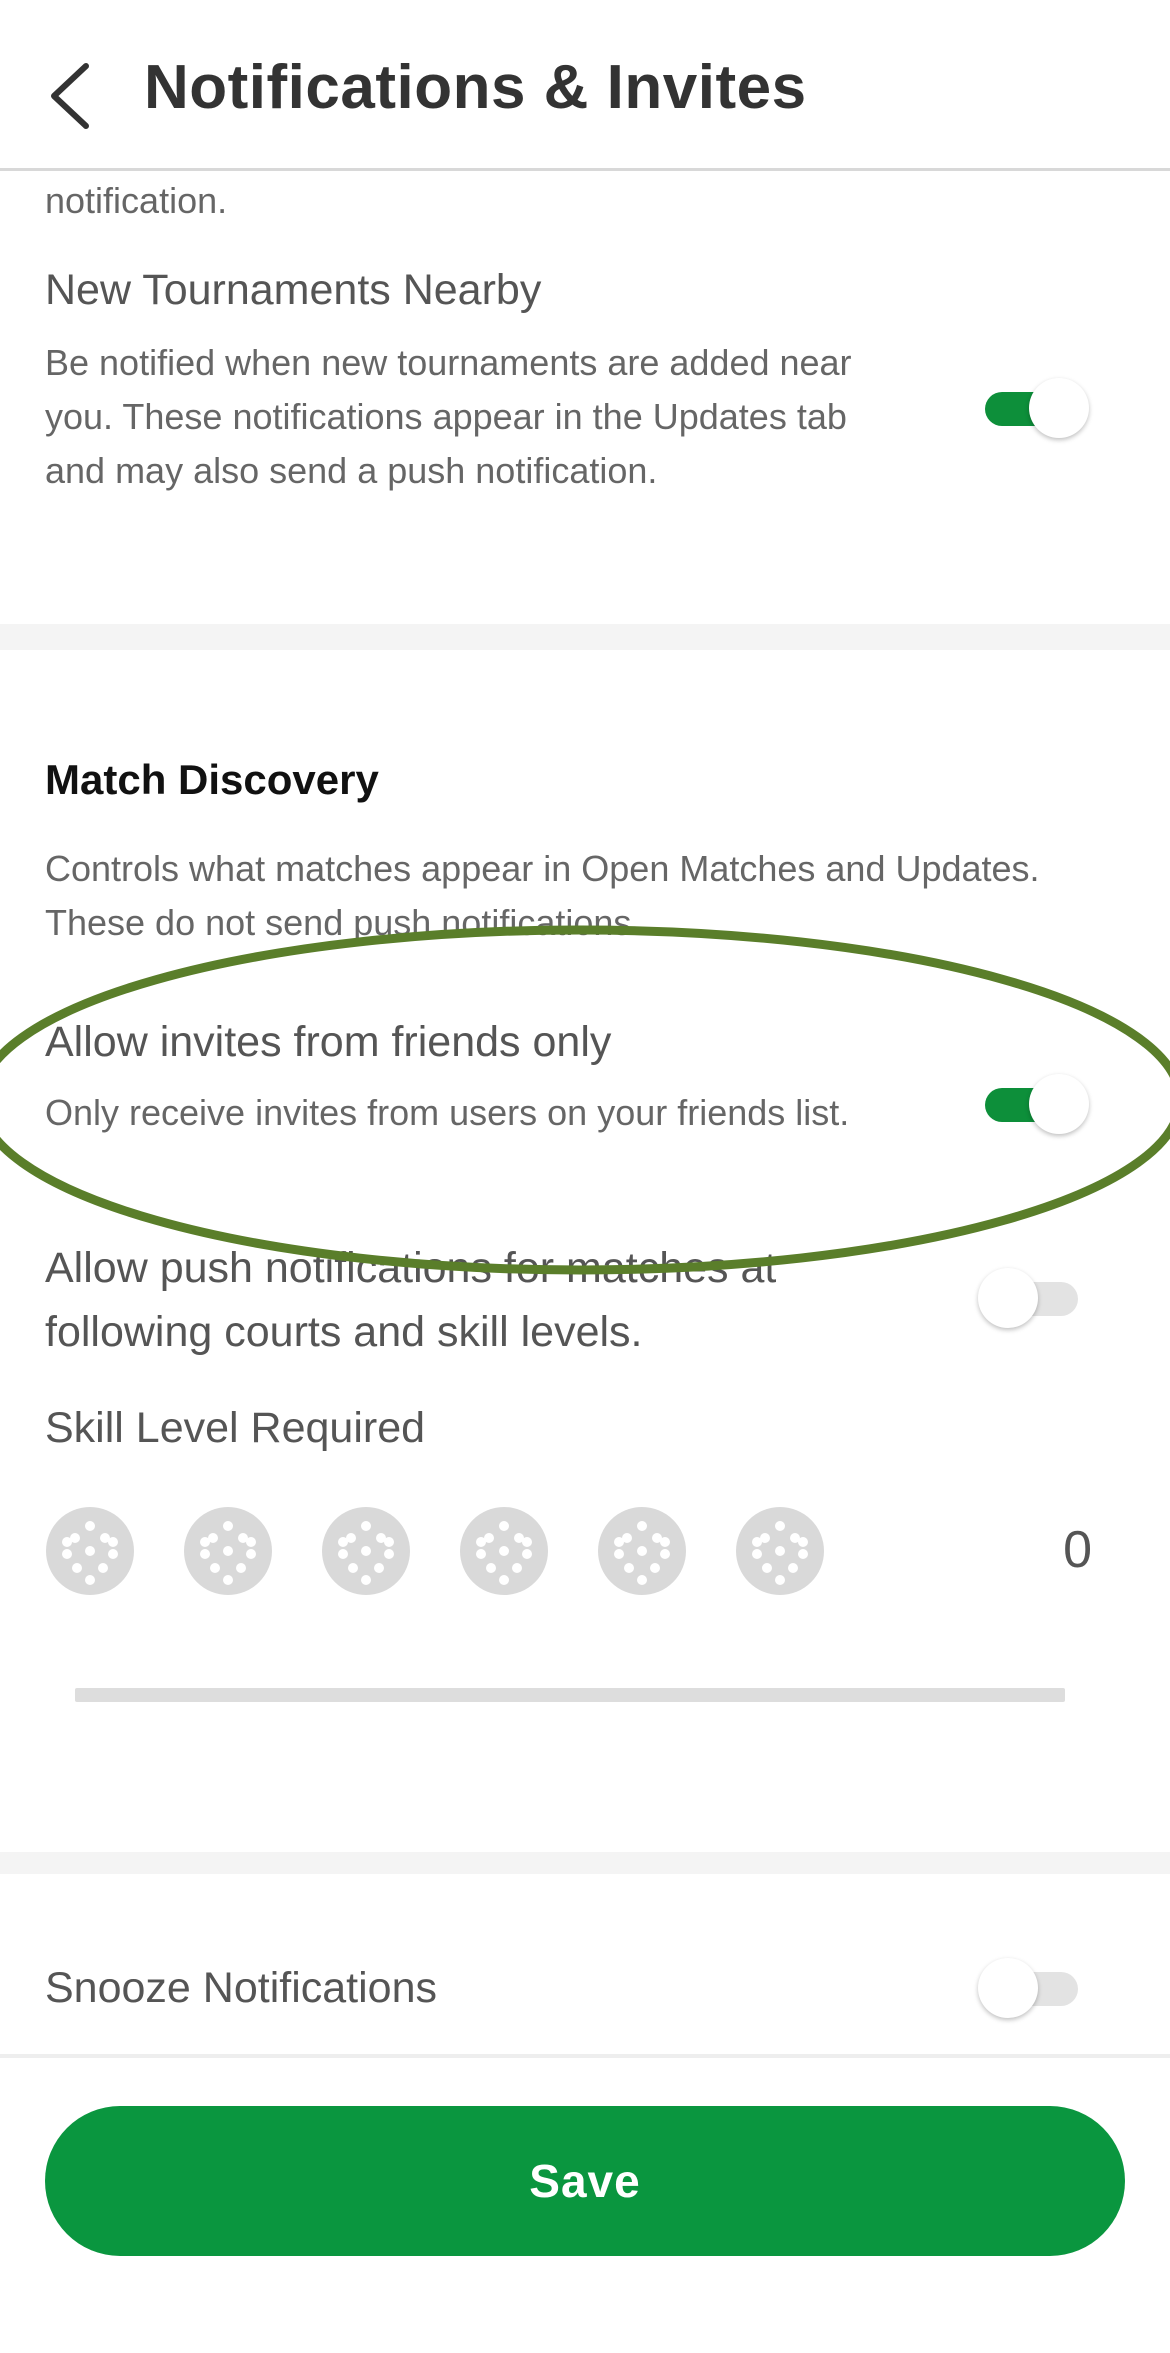 The width and height of the screenshot is (1170, 2353). I want to click on friends-only-title: Allow invites from friends only, so click(328, 1042).